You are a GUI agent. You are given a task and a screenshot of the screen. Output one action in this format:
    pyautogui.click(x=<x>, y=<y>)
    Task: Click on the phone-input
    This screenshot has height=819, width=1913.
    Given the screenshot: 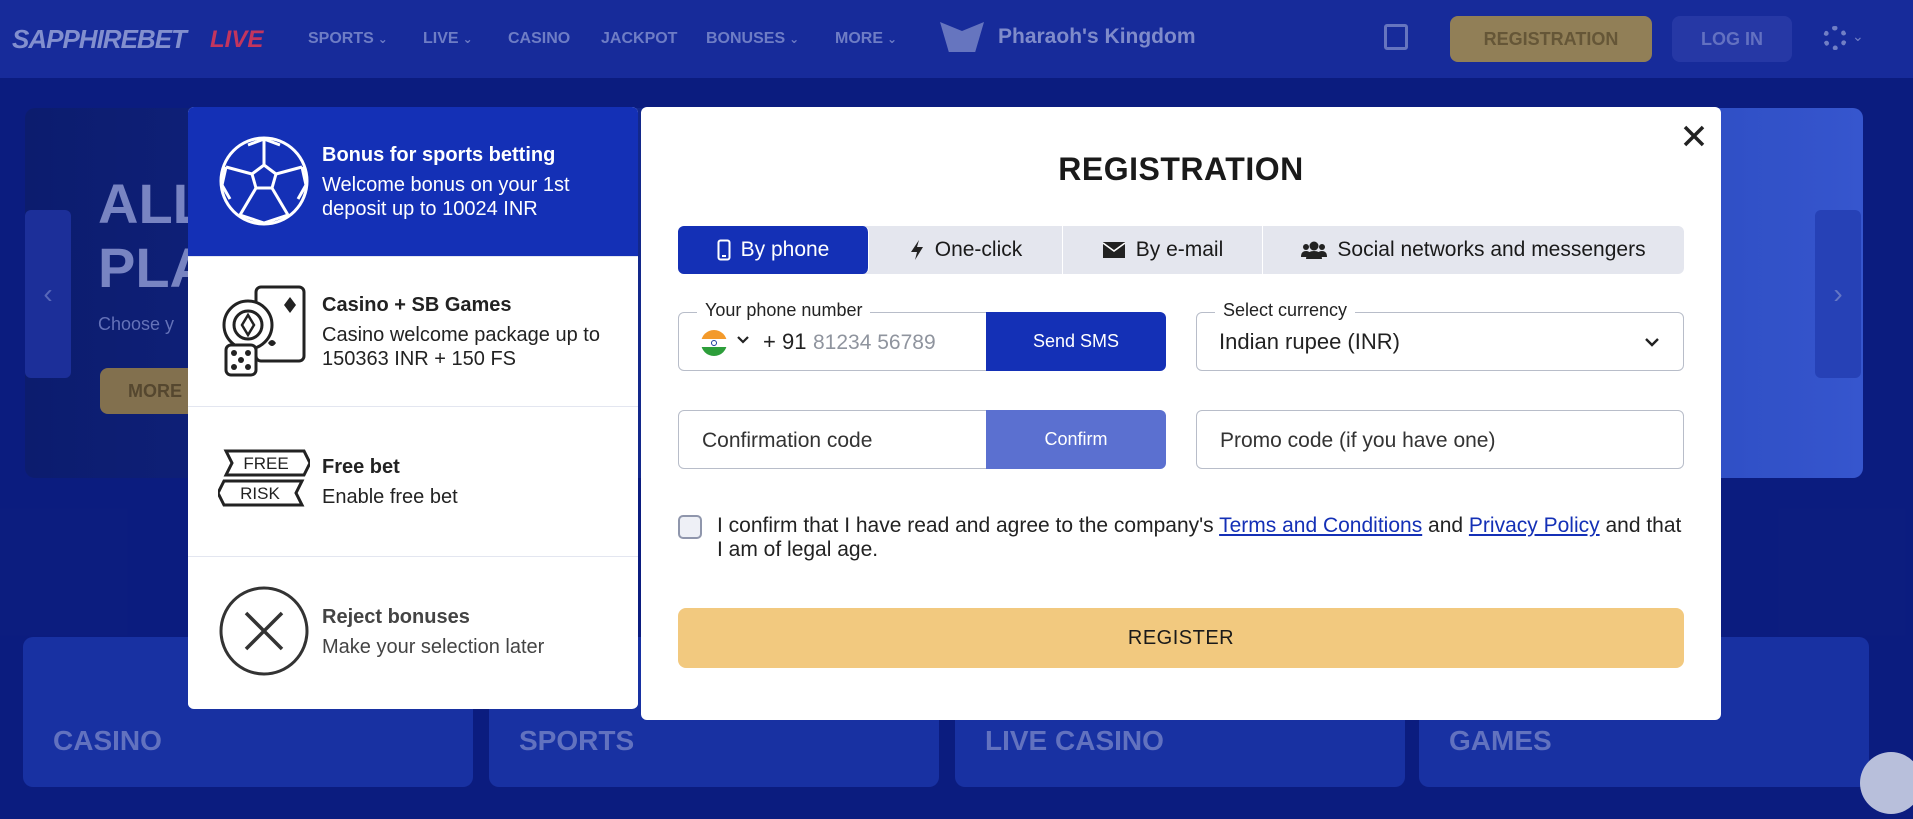 What is the action you would take?
    pyautogui.click(x=893, y=343)
    